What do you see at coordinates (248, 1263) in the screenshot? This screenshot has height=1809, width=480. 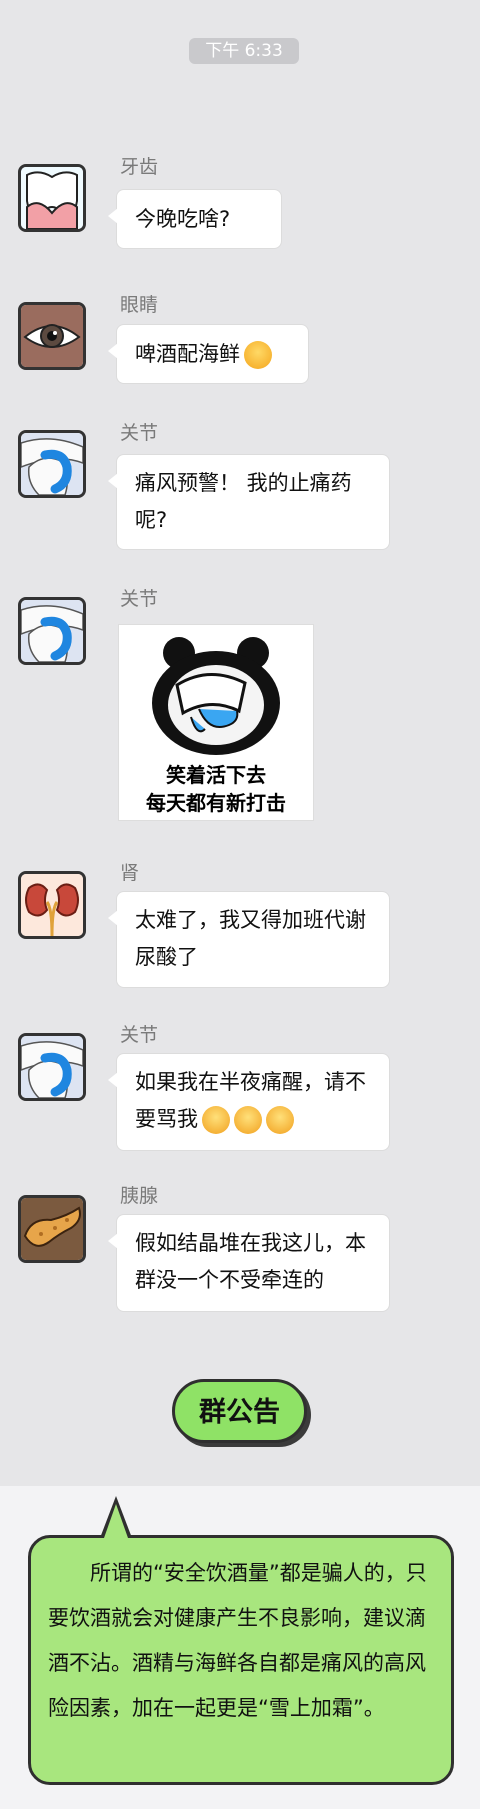 I see `message-bubble: 假如结晶堆在我这儿，本 群没一个不受牵连的` at bounding box center [248, 1263].